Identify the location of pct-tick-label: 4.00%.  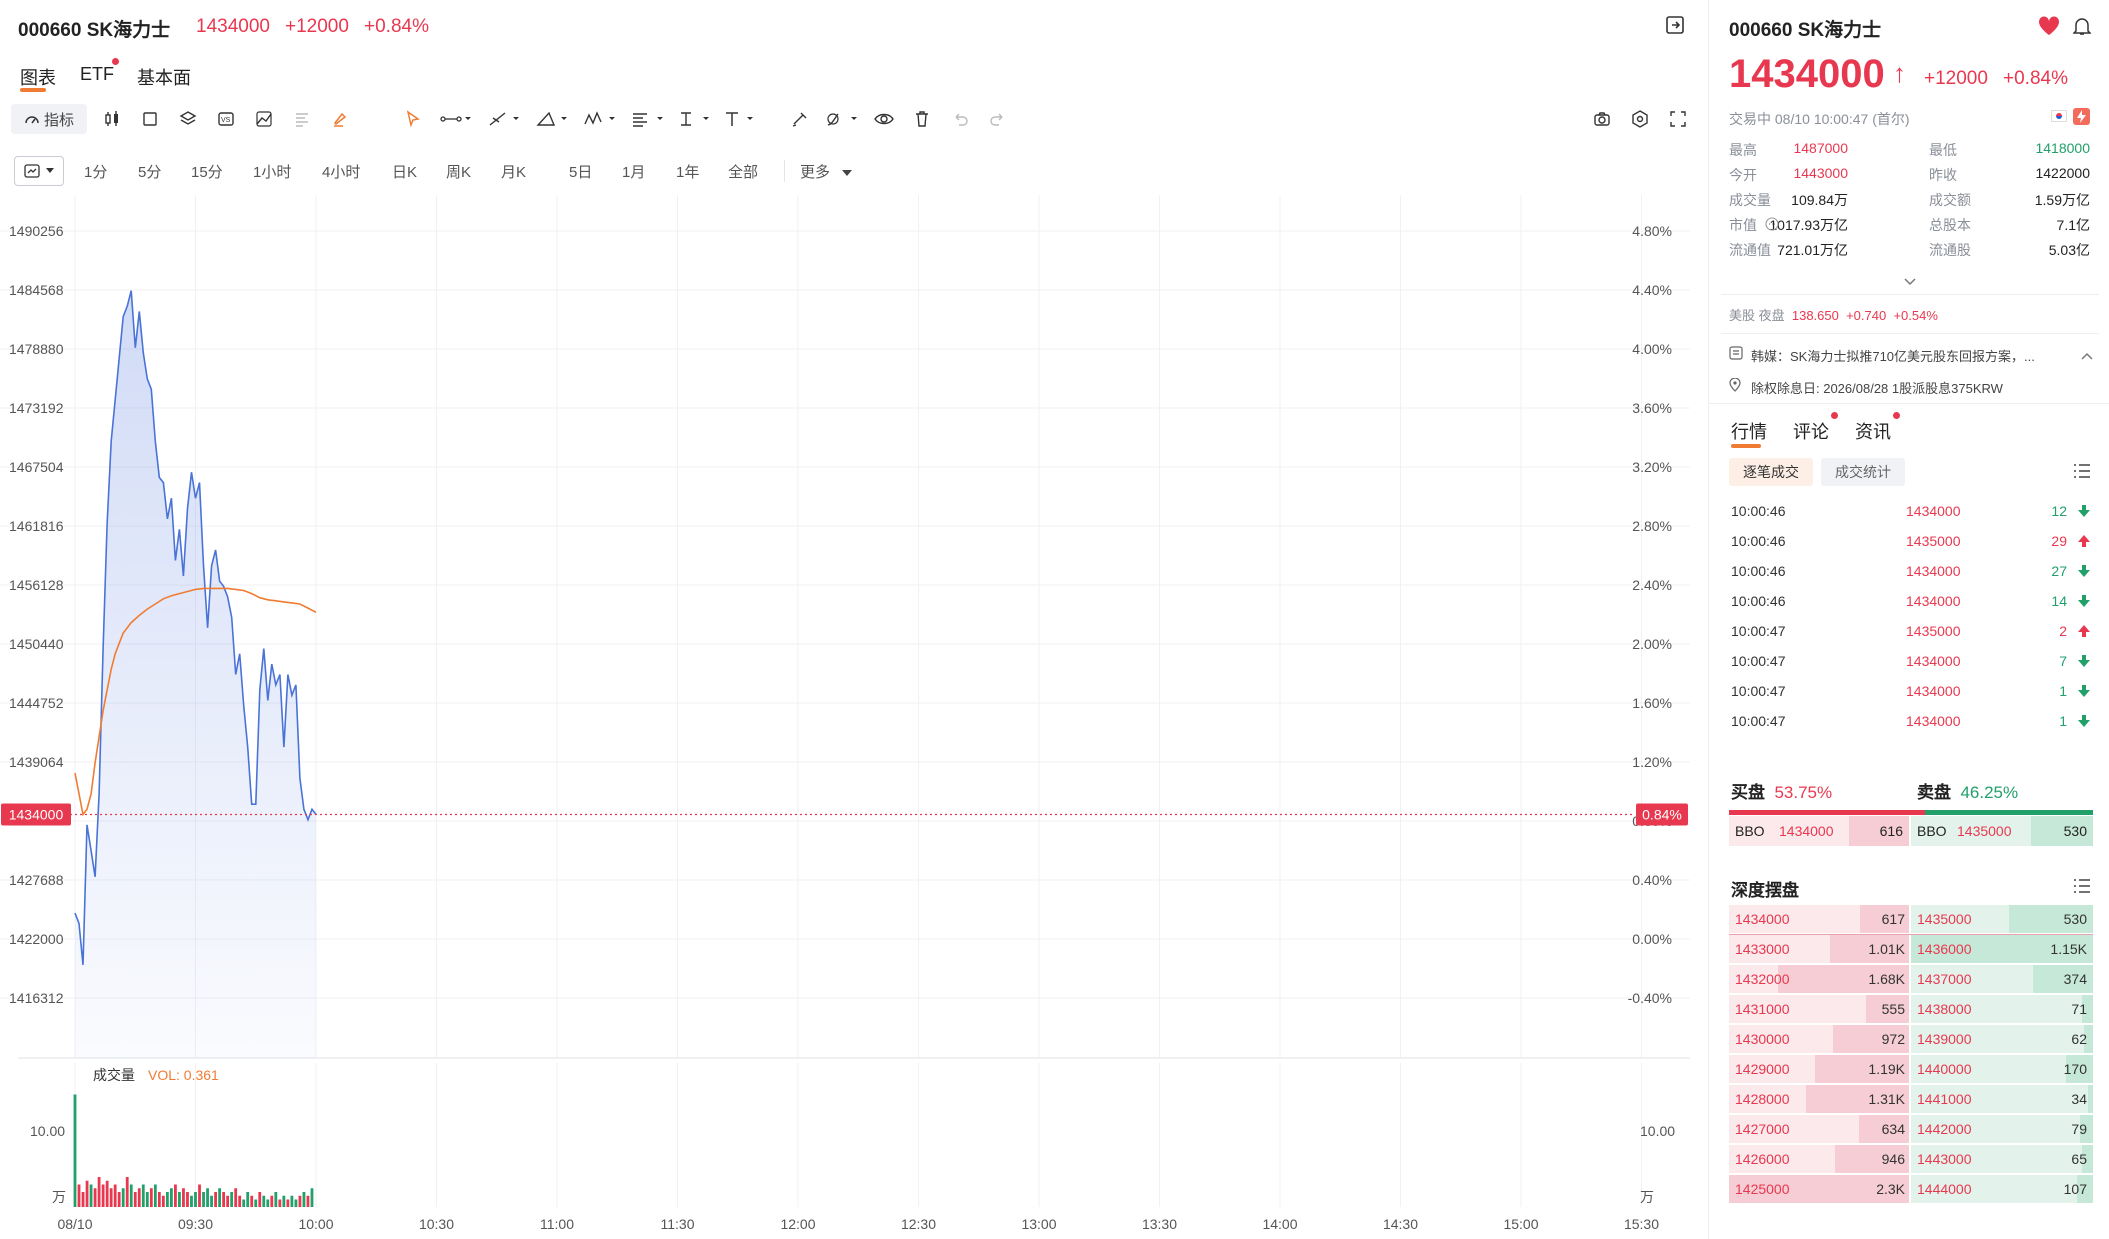
(1652, 349).